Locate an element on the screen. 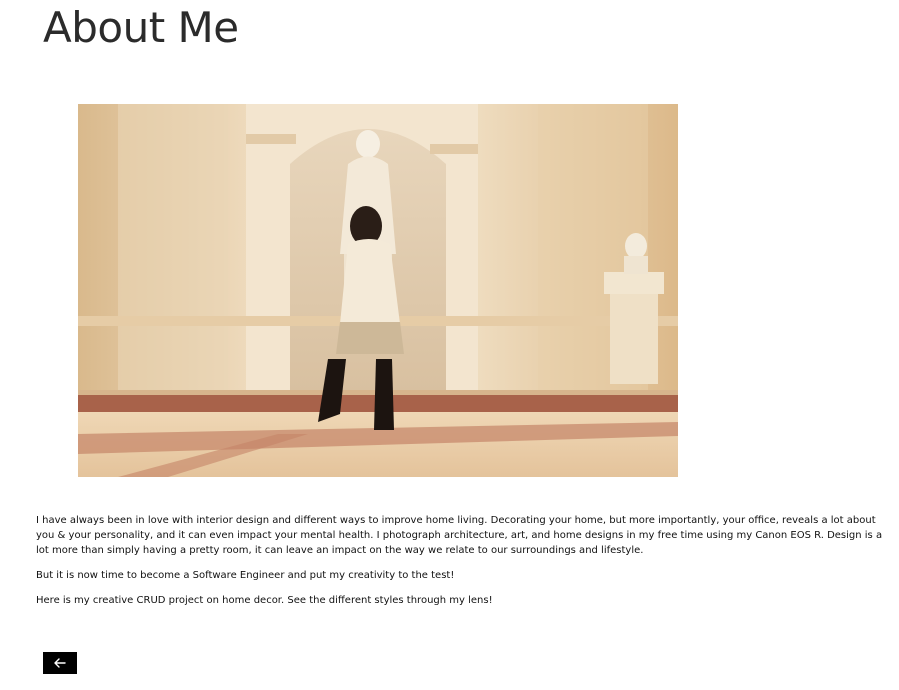 This screenshot has height=690, width=899. back-button is located at coordinates (60, 663).